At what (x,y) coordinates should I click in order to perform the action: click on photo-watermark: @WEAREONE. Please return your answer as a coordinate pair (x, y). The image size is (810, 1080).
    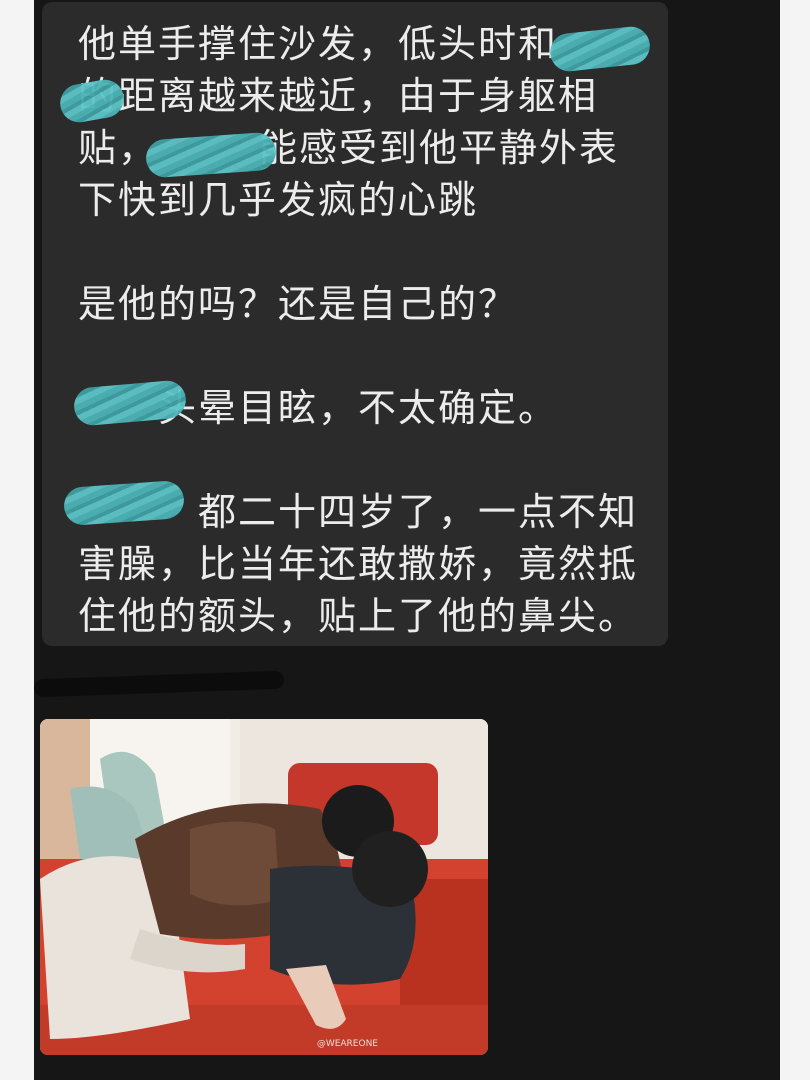
    Looking at the image, I should click on (347, 1044).